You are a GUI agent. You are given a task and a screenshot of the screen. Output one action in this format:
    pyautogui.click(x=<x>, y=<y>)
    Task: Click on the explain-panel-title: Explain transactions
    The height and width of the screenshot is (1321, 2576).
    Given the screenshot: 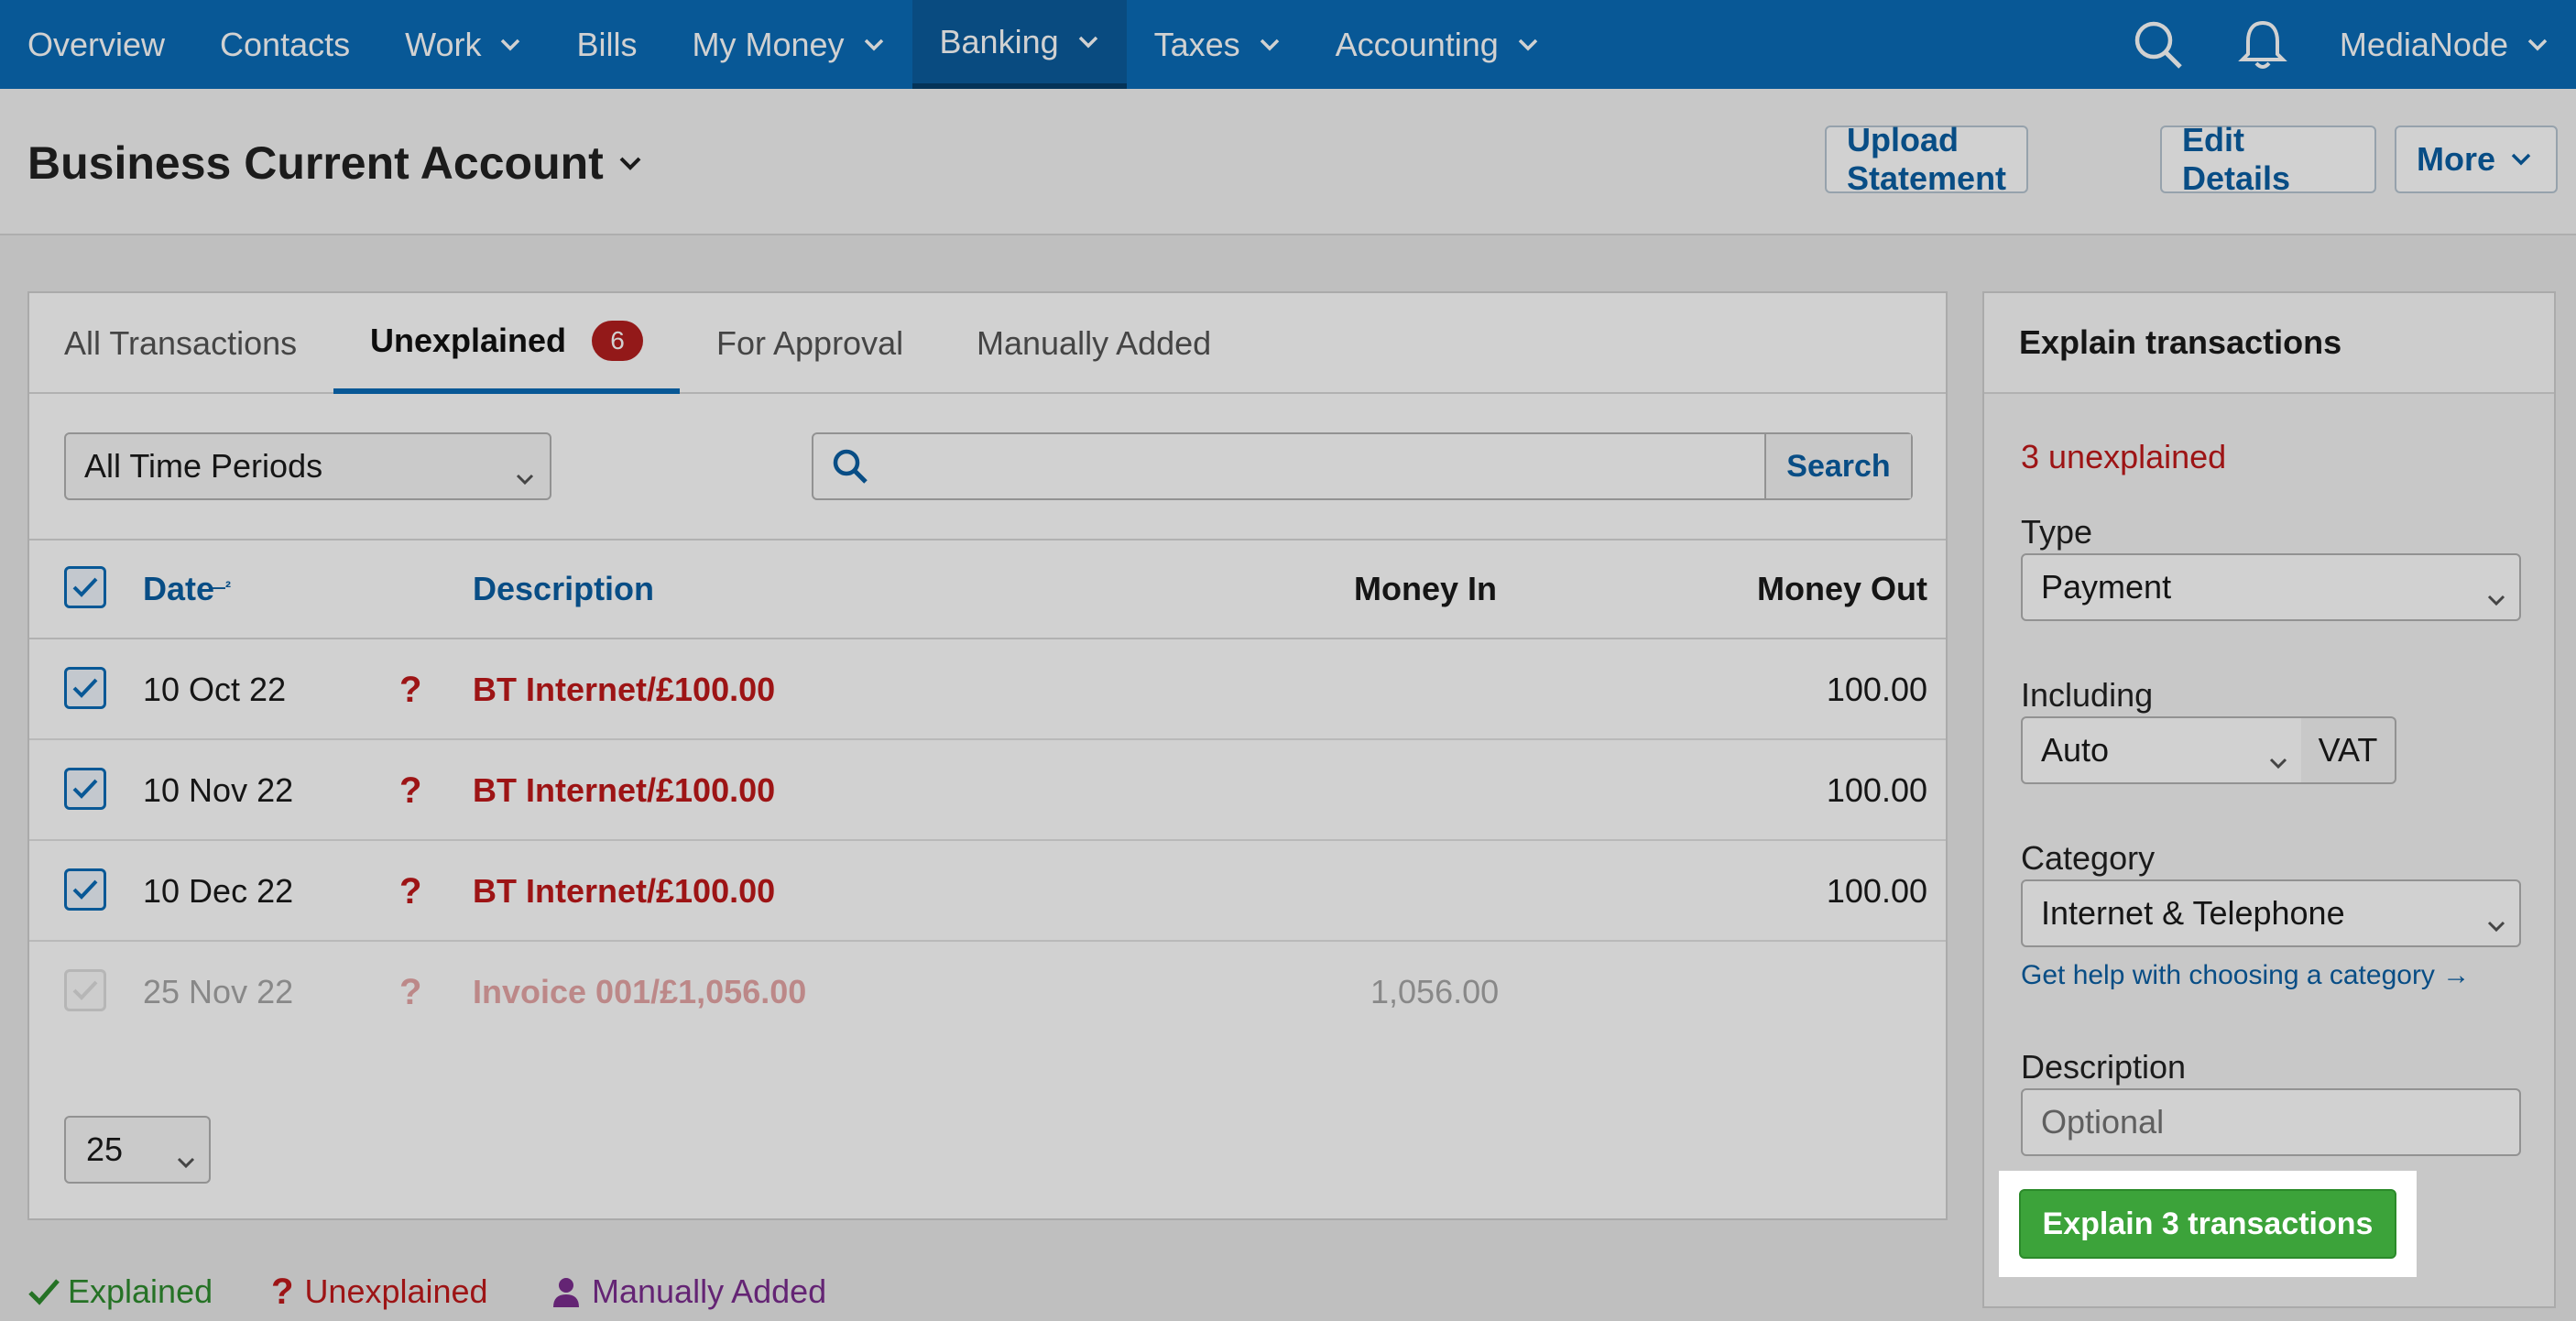 What is the action you would take?
    pyautogui.click(x=2269, y=343)
    